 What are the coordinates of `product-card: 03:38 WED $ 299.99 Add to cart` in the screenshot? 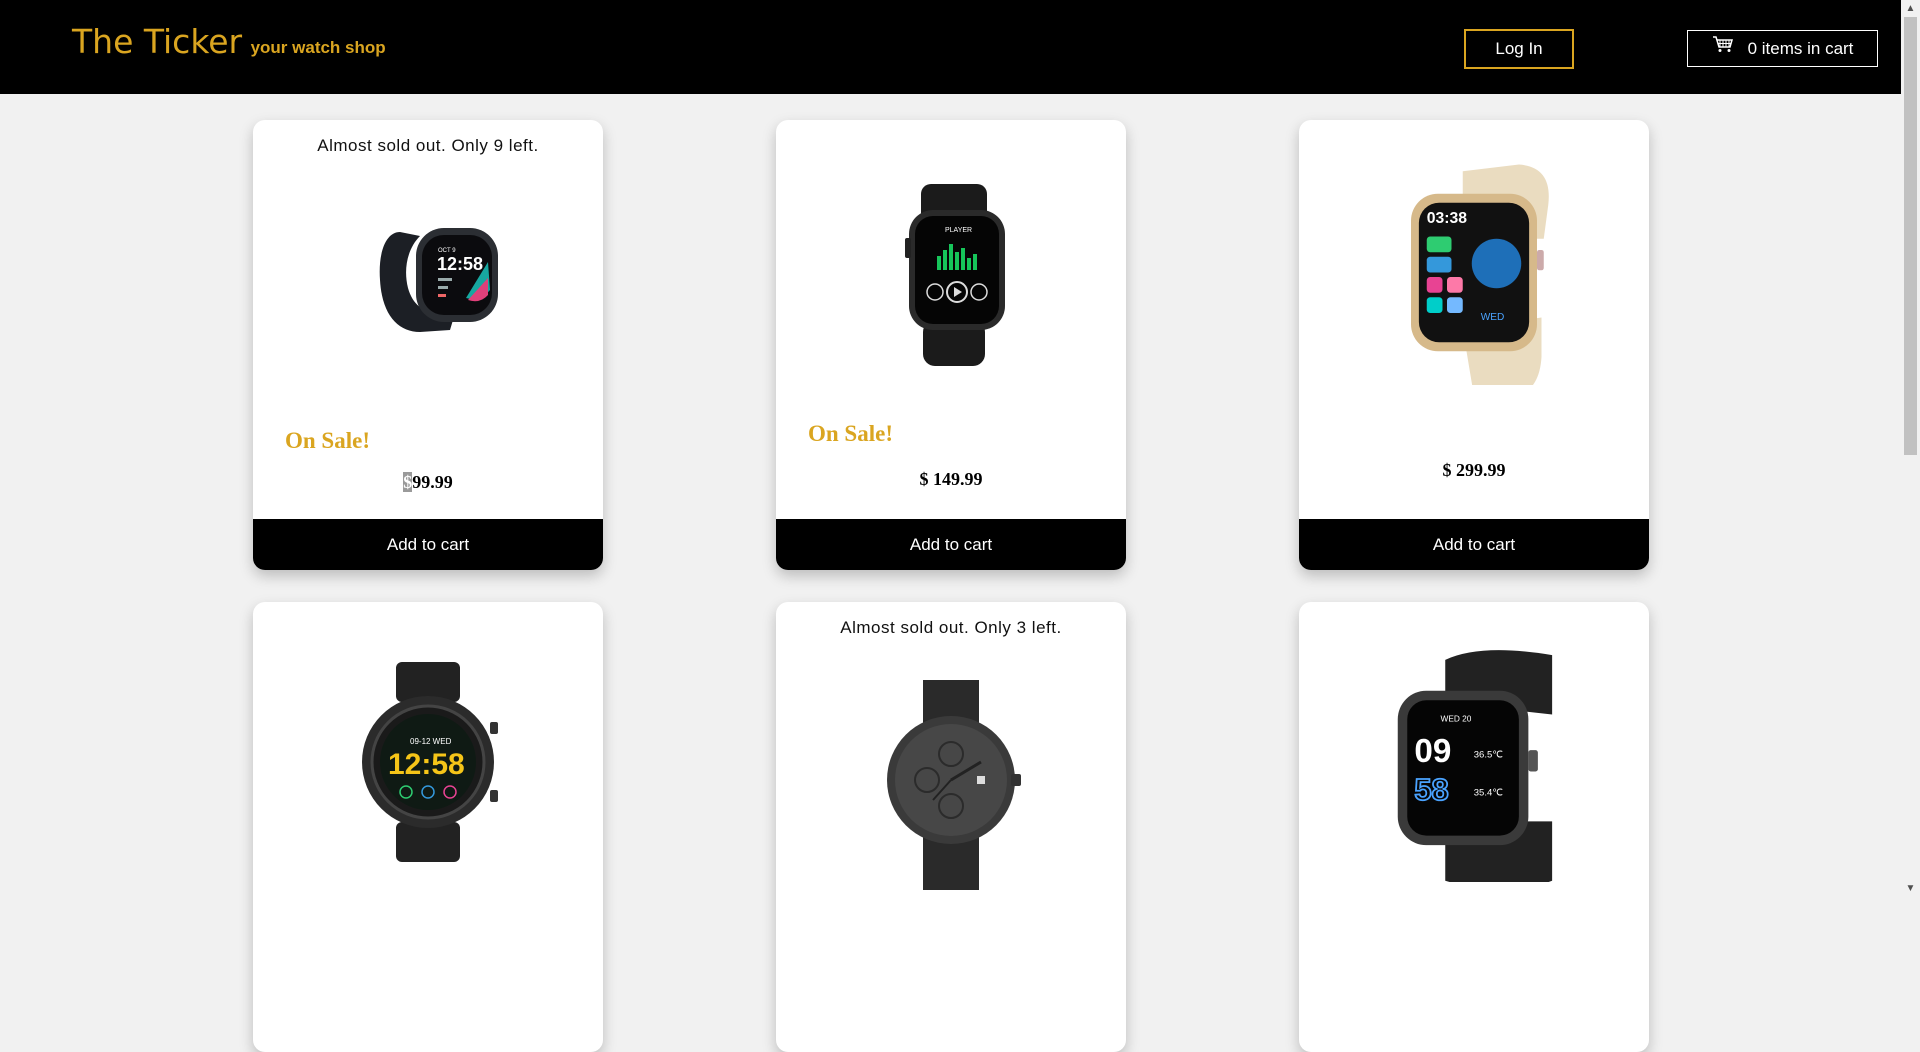 It's located at (1474, 345).